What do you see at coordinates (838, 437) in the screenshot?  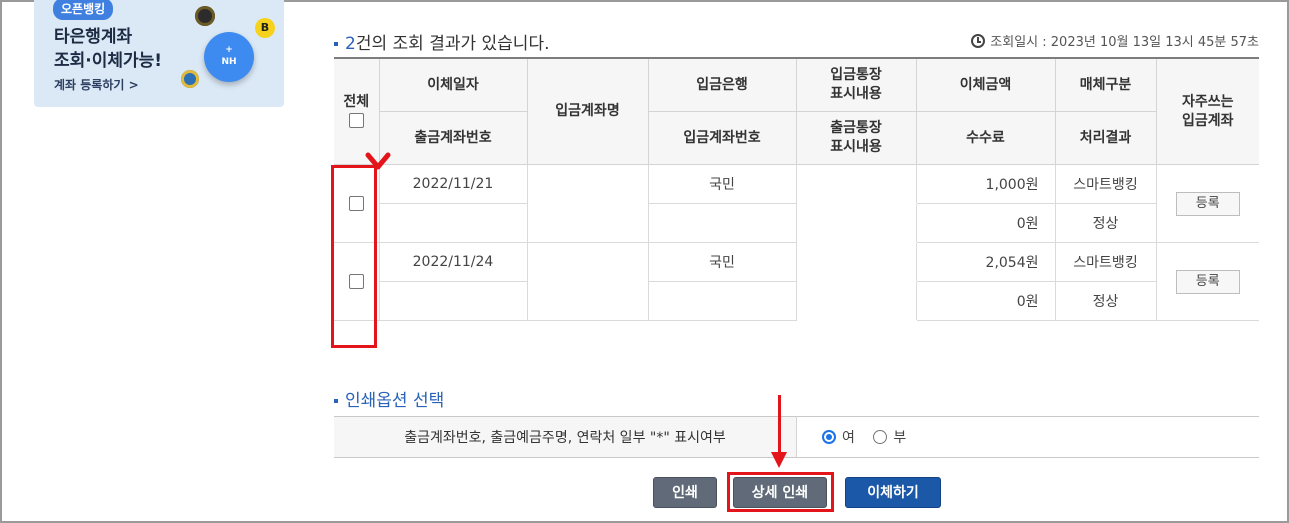 I see `radio-yes: 여` at bounding box center [838, 437].